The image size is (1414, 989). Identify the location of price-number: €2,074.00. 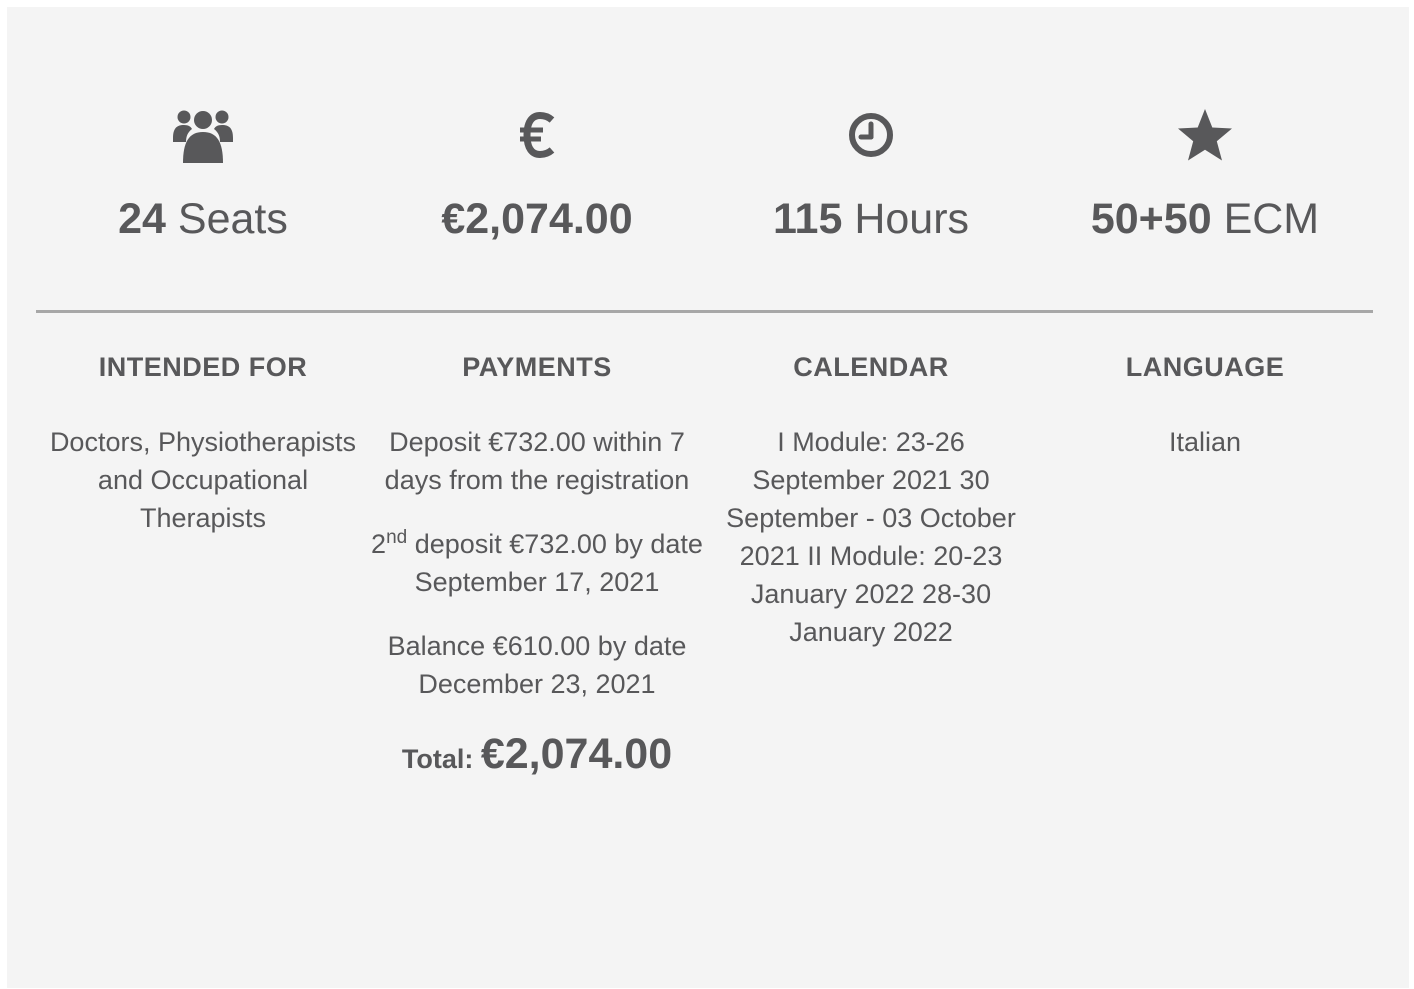
(537, 219).